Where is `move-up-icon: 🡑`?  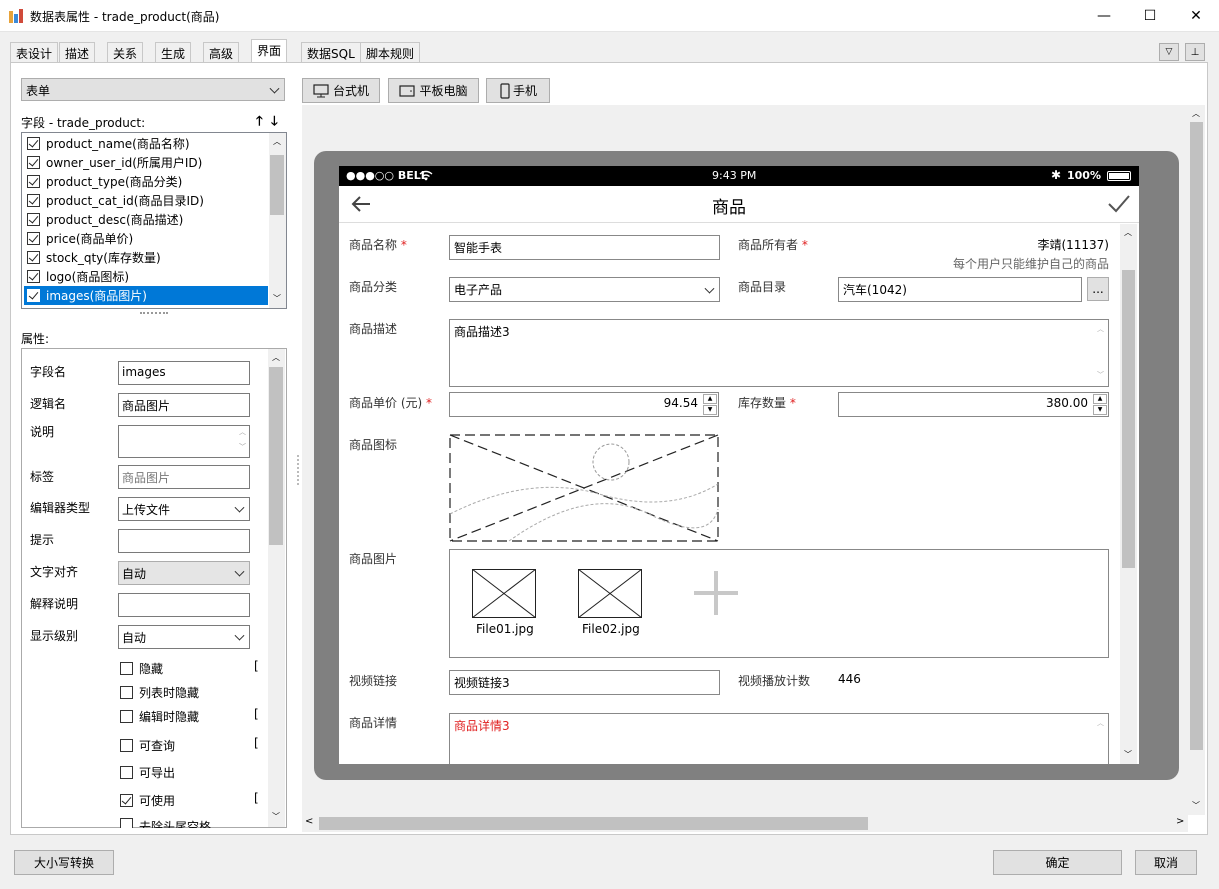 move-up-icon: 🡑 is located at coordinates (259, 123).